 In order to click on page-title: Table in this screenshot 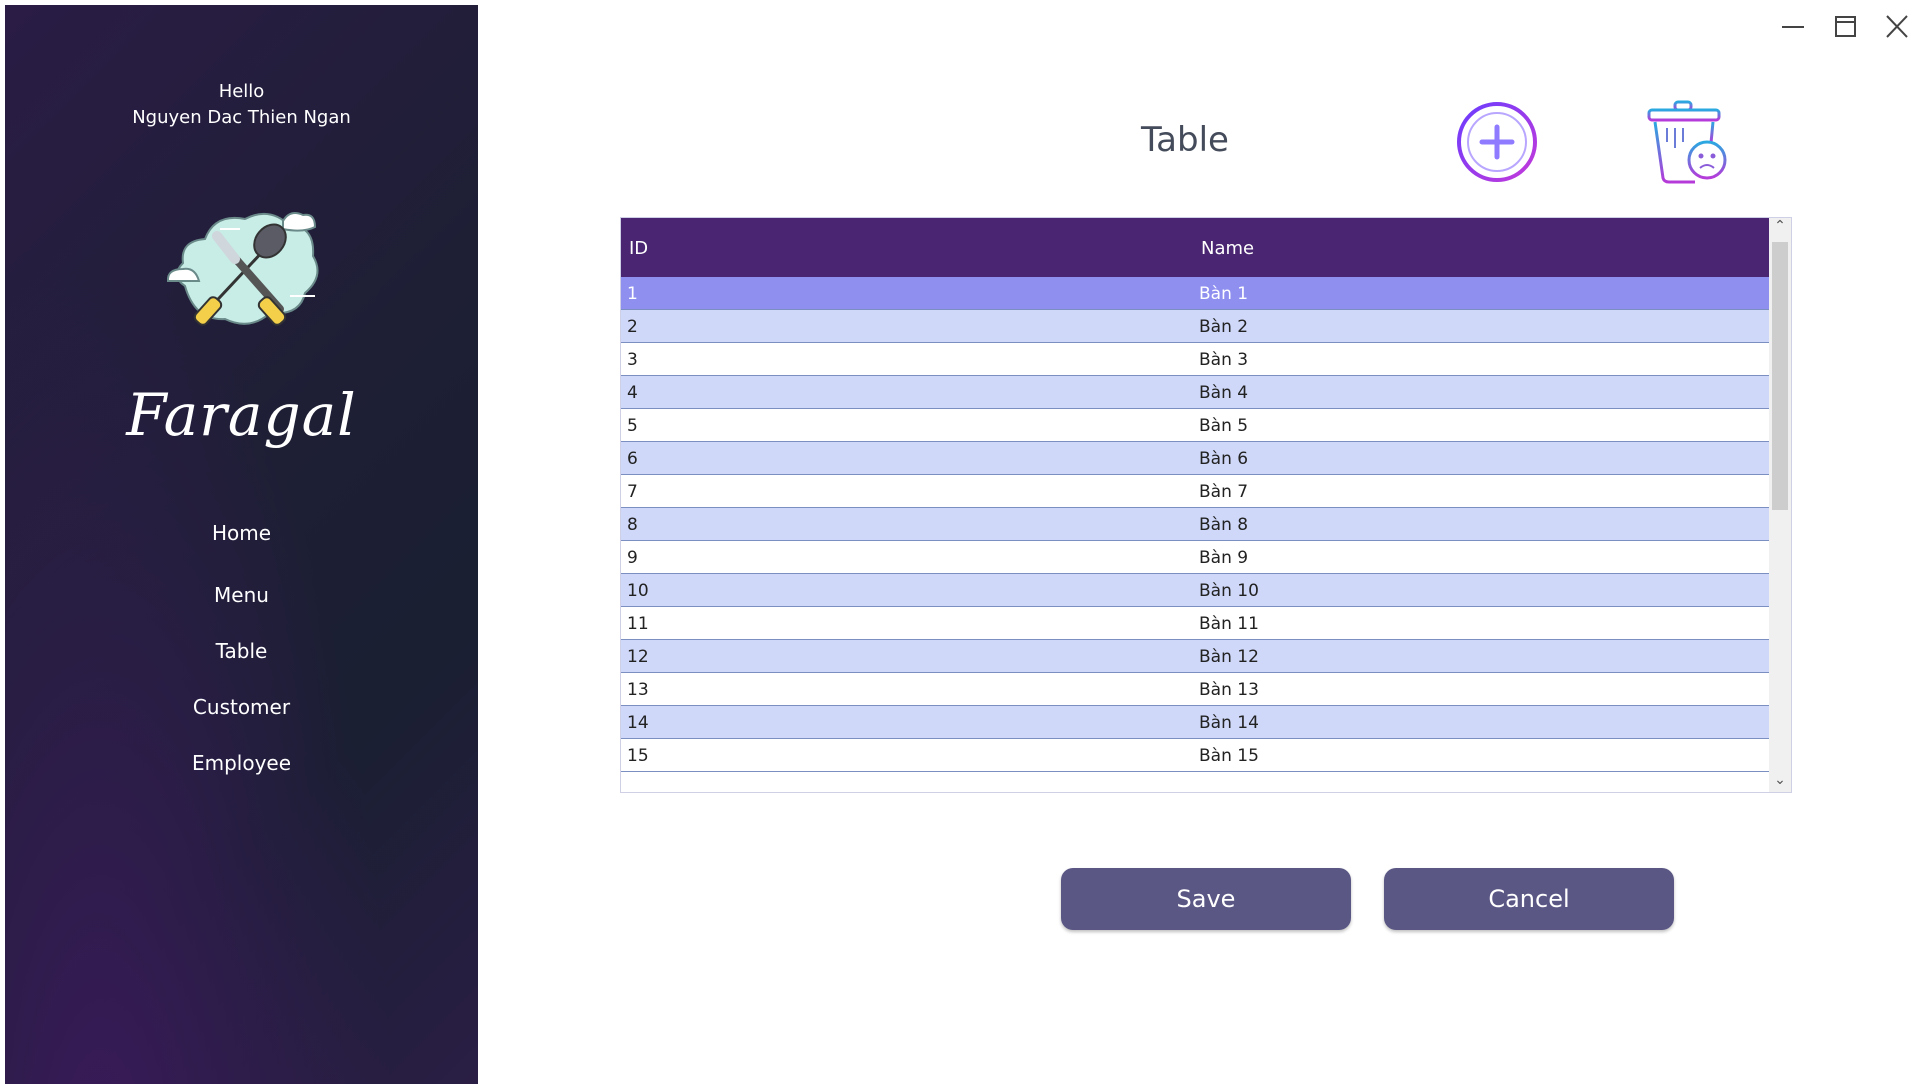, I will do `click(1185, 140)`.